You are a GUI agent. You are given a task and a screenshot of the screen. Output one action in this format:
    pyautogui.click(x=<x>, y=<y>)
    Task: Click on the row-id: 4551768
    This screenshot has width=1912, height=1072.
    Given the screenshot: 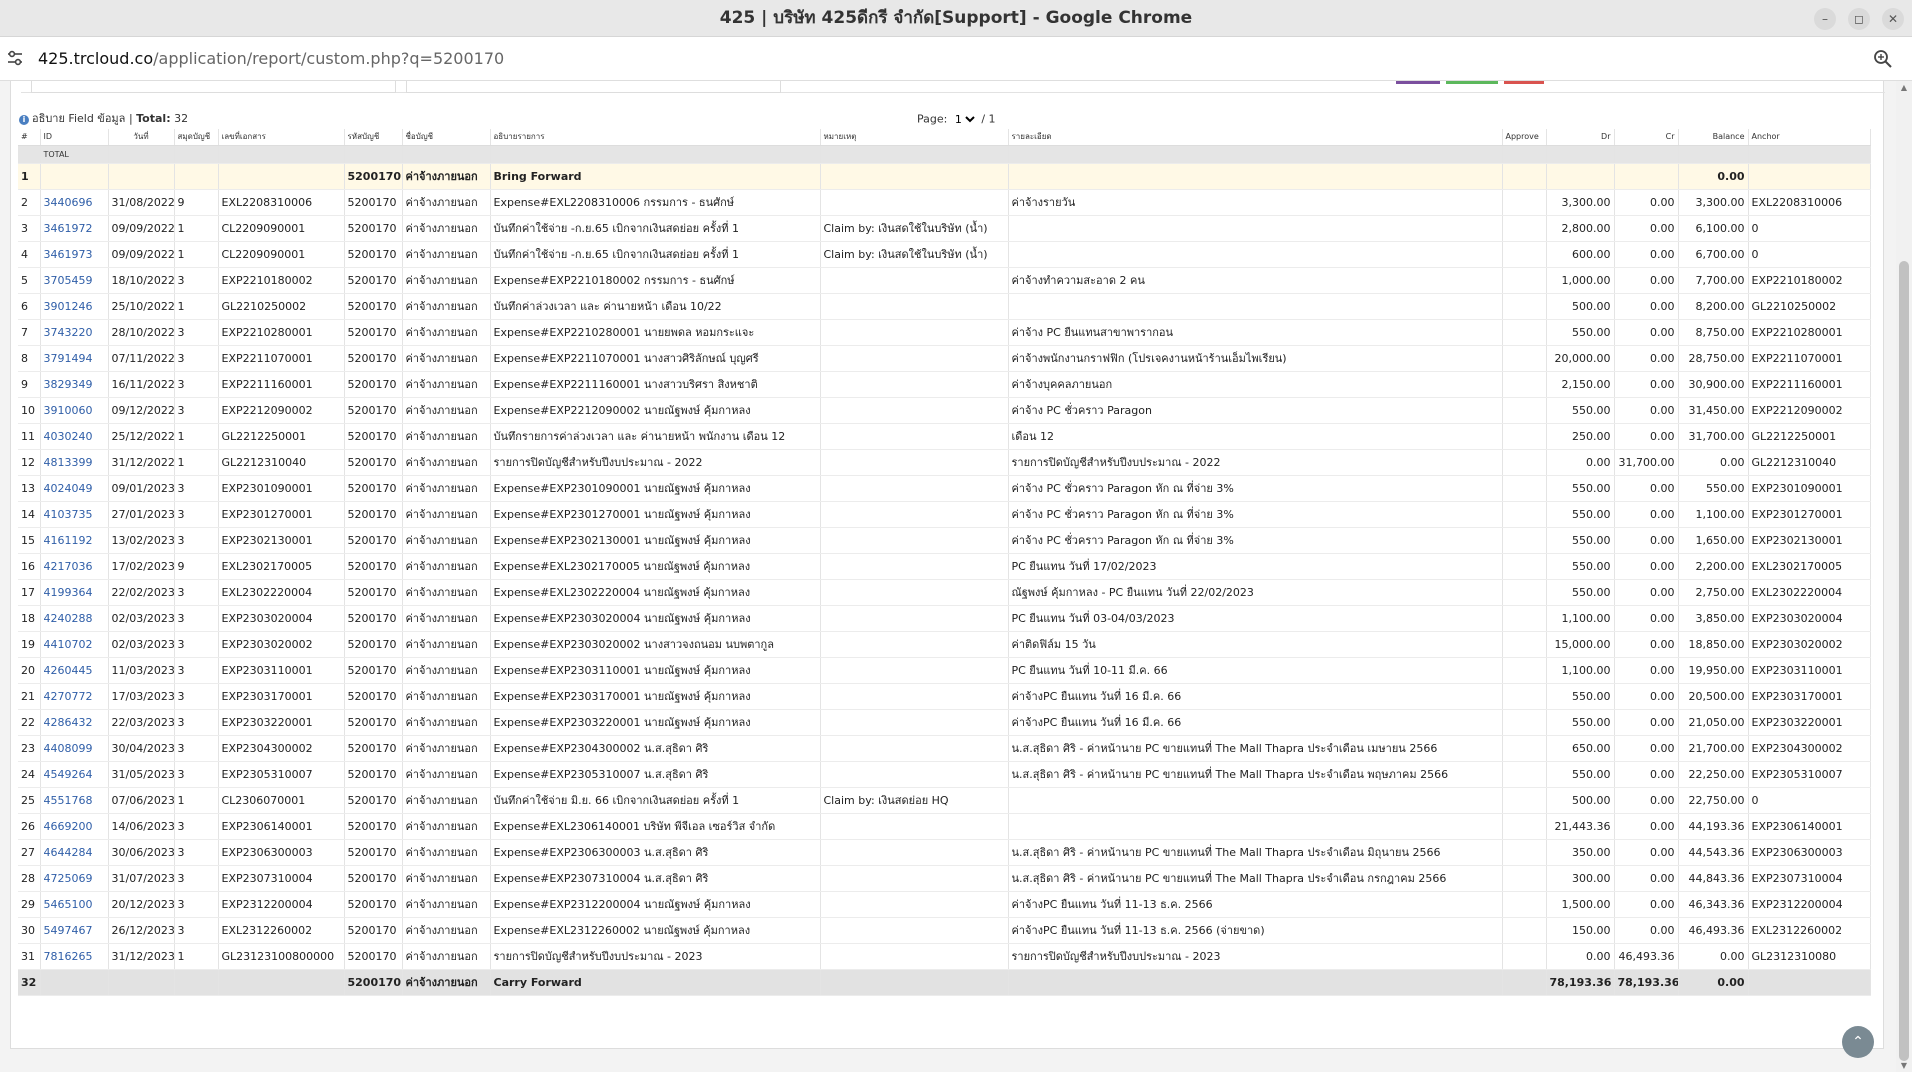 What is the action you would take?
    pyautogui.click(x=74, y=800)
    